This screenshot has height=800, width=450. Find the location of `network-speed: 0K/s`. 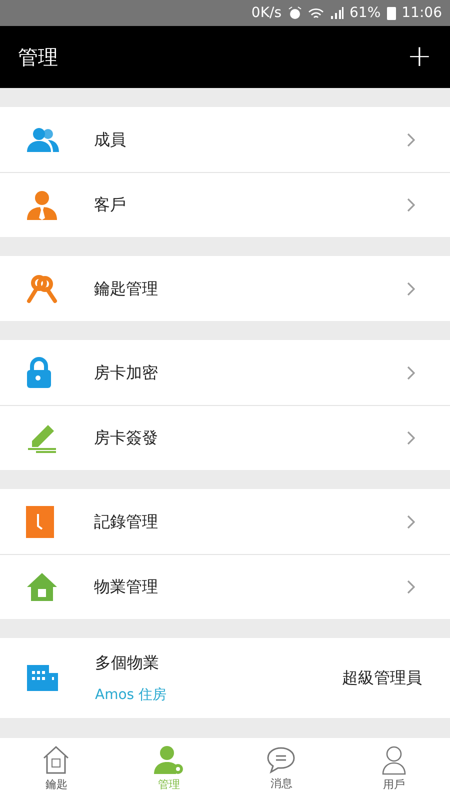

network-speed: 0K/s is located at coordinates (266, 13).